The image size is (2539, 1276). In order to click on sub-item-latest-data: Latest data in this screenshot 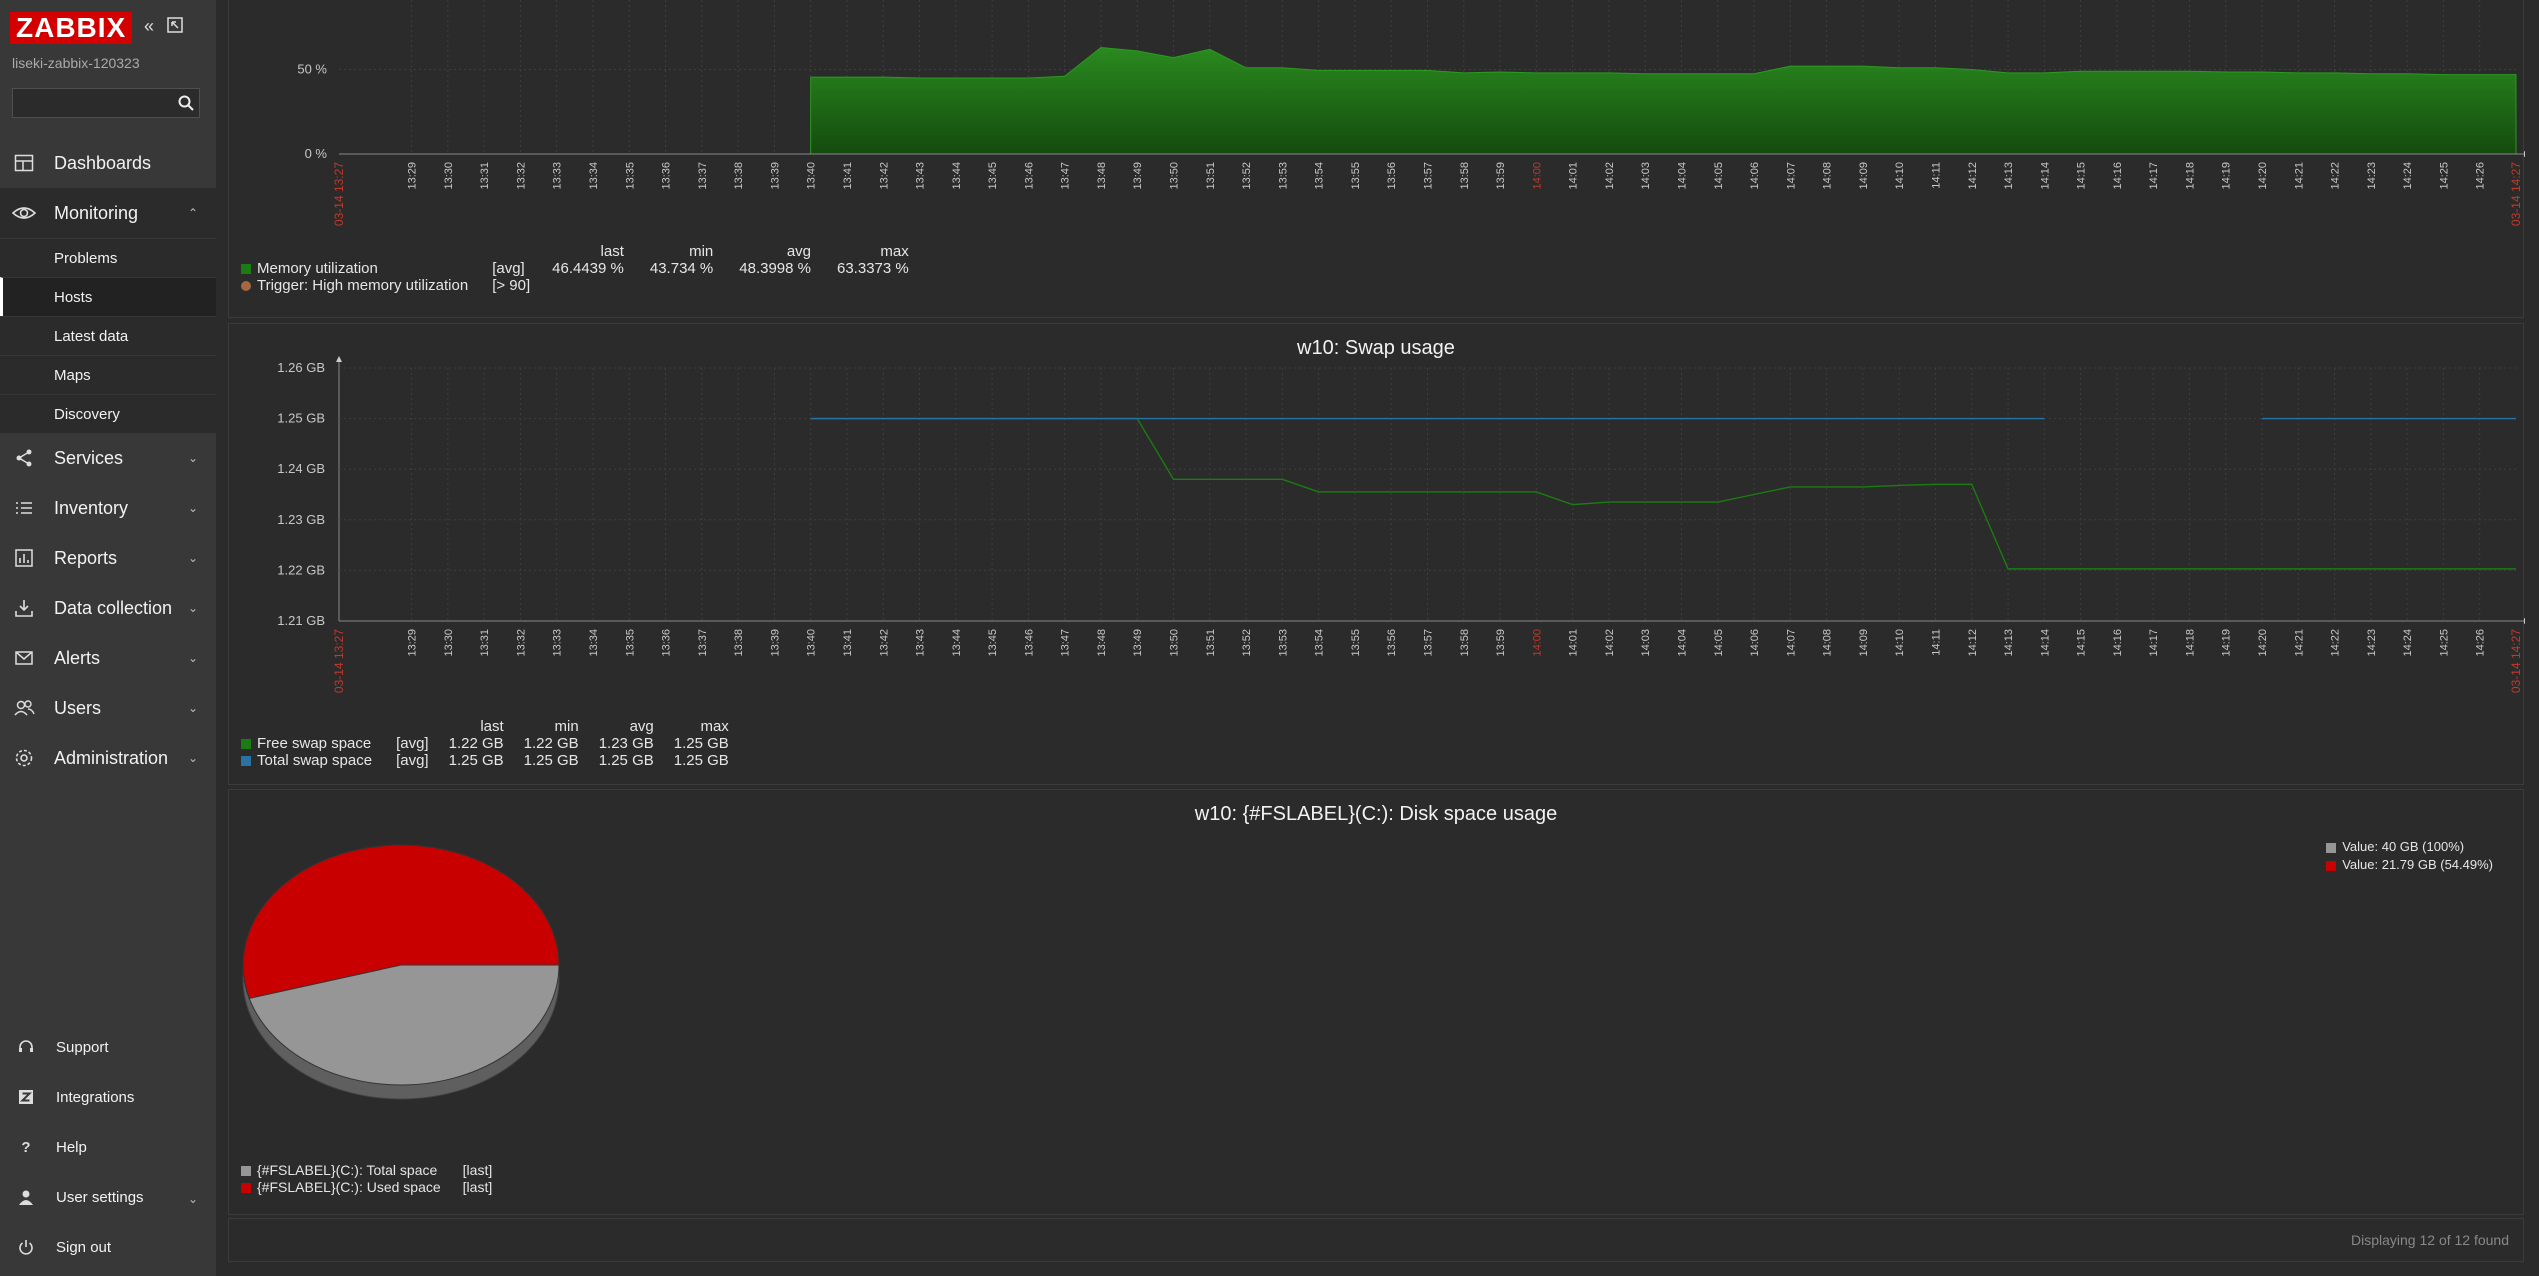, I will do `click(108, 335)`.